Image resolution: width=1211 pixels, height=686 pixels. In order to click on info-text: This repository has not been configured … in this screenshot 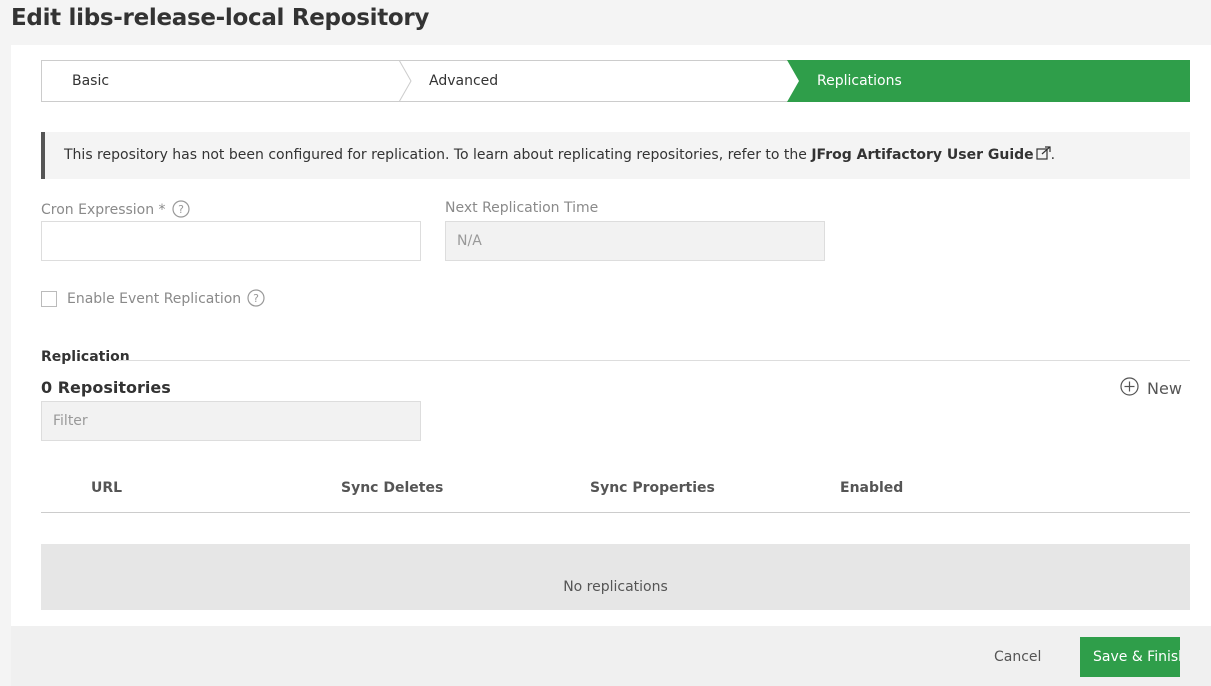, I will do `click(438, 155)`.